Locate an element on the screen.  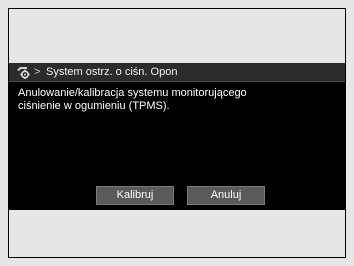
cancel-button: Anuluj is located at coordinates (226, 195).